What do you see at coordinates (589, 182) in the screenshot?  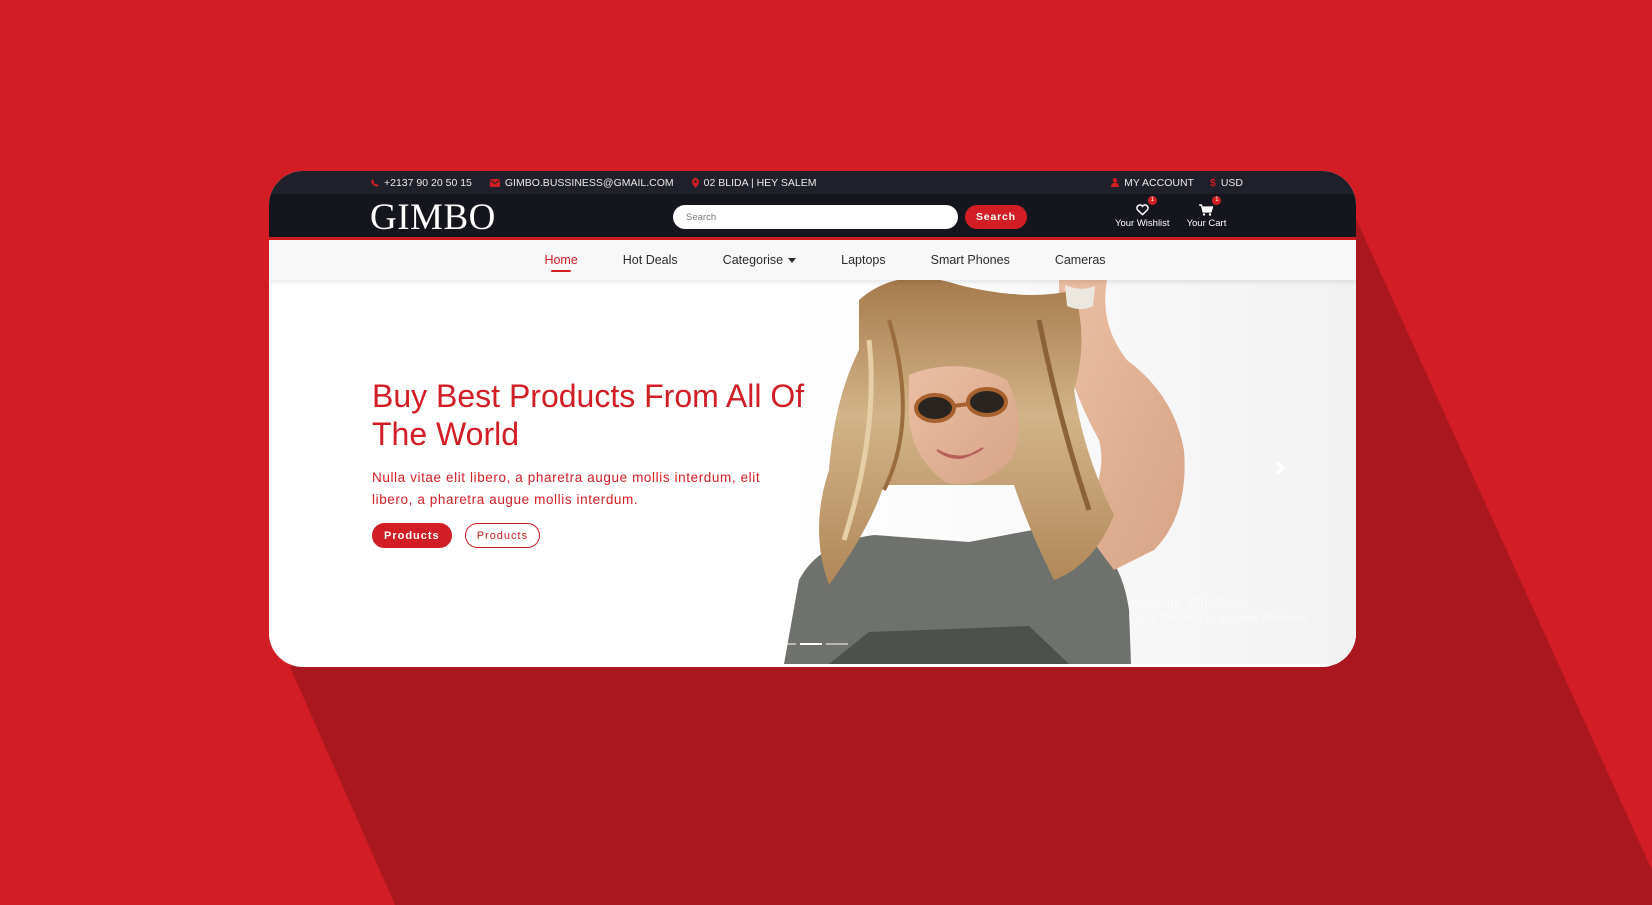 I see `email-text: GIMBO.BUSSINESS@GMAIL.COM` at bounding box center [589, 182].